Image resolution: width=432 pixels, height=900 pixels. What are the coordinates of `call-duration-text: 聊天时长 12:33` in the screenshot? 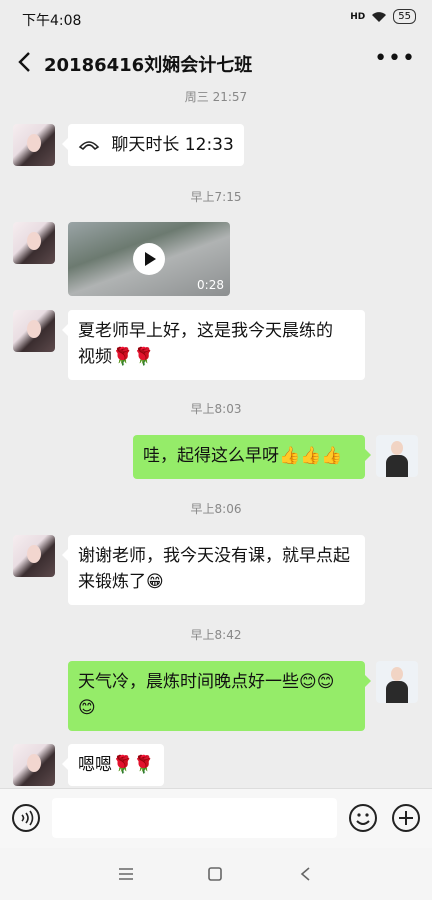 It's located at (172, 145).